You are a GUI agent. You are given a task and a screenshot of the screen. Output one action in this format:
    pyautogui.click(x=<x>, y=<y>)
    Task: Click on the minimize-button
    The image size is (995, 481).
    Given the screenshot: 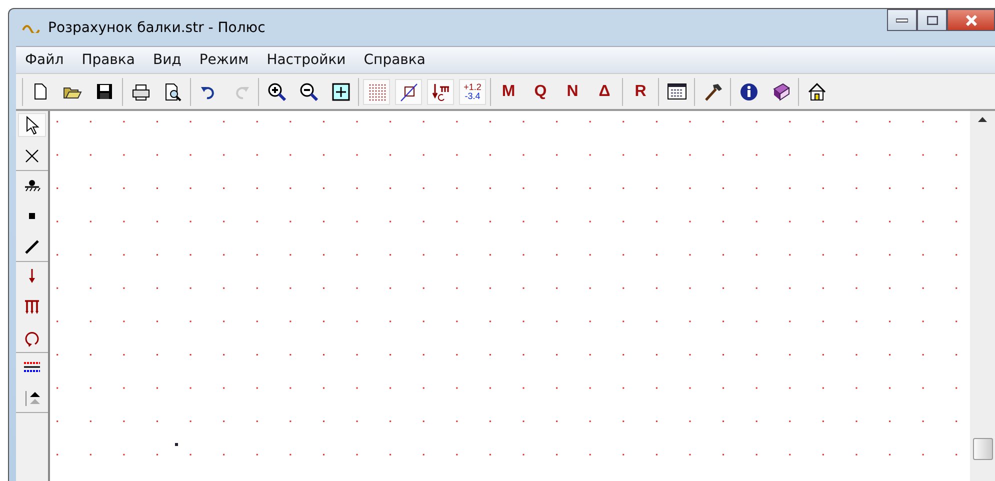 What is the action you would take?
    pyautogui.click(x=902, y=20)
    